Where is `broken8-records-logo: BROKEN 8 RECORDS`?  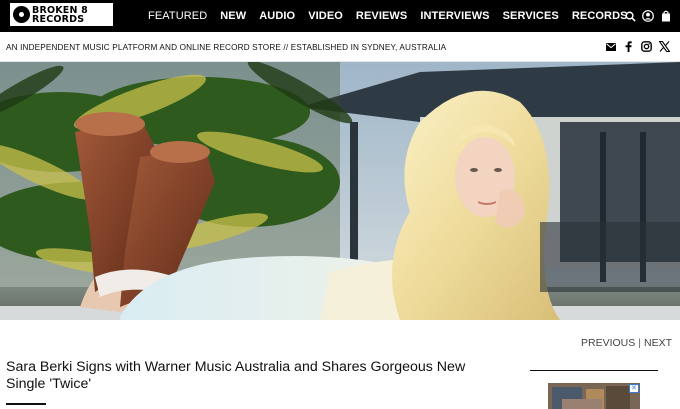
broken8-records-logo: BROKEN 8 RECORDS is located at coordinates (61, 14).